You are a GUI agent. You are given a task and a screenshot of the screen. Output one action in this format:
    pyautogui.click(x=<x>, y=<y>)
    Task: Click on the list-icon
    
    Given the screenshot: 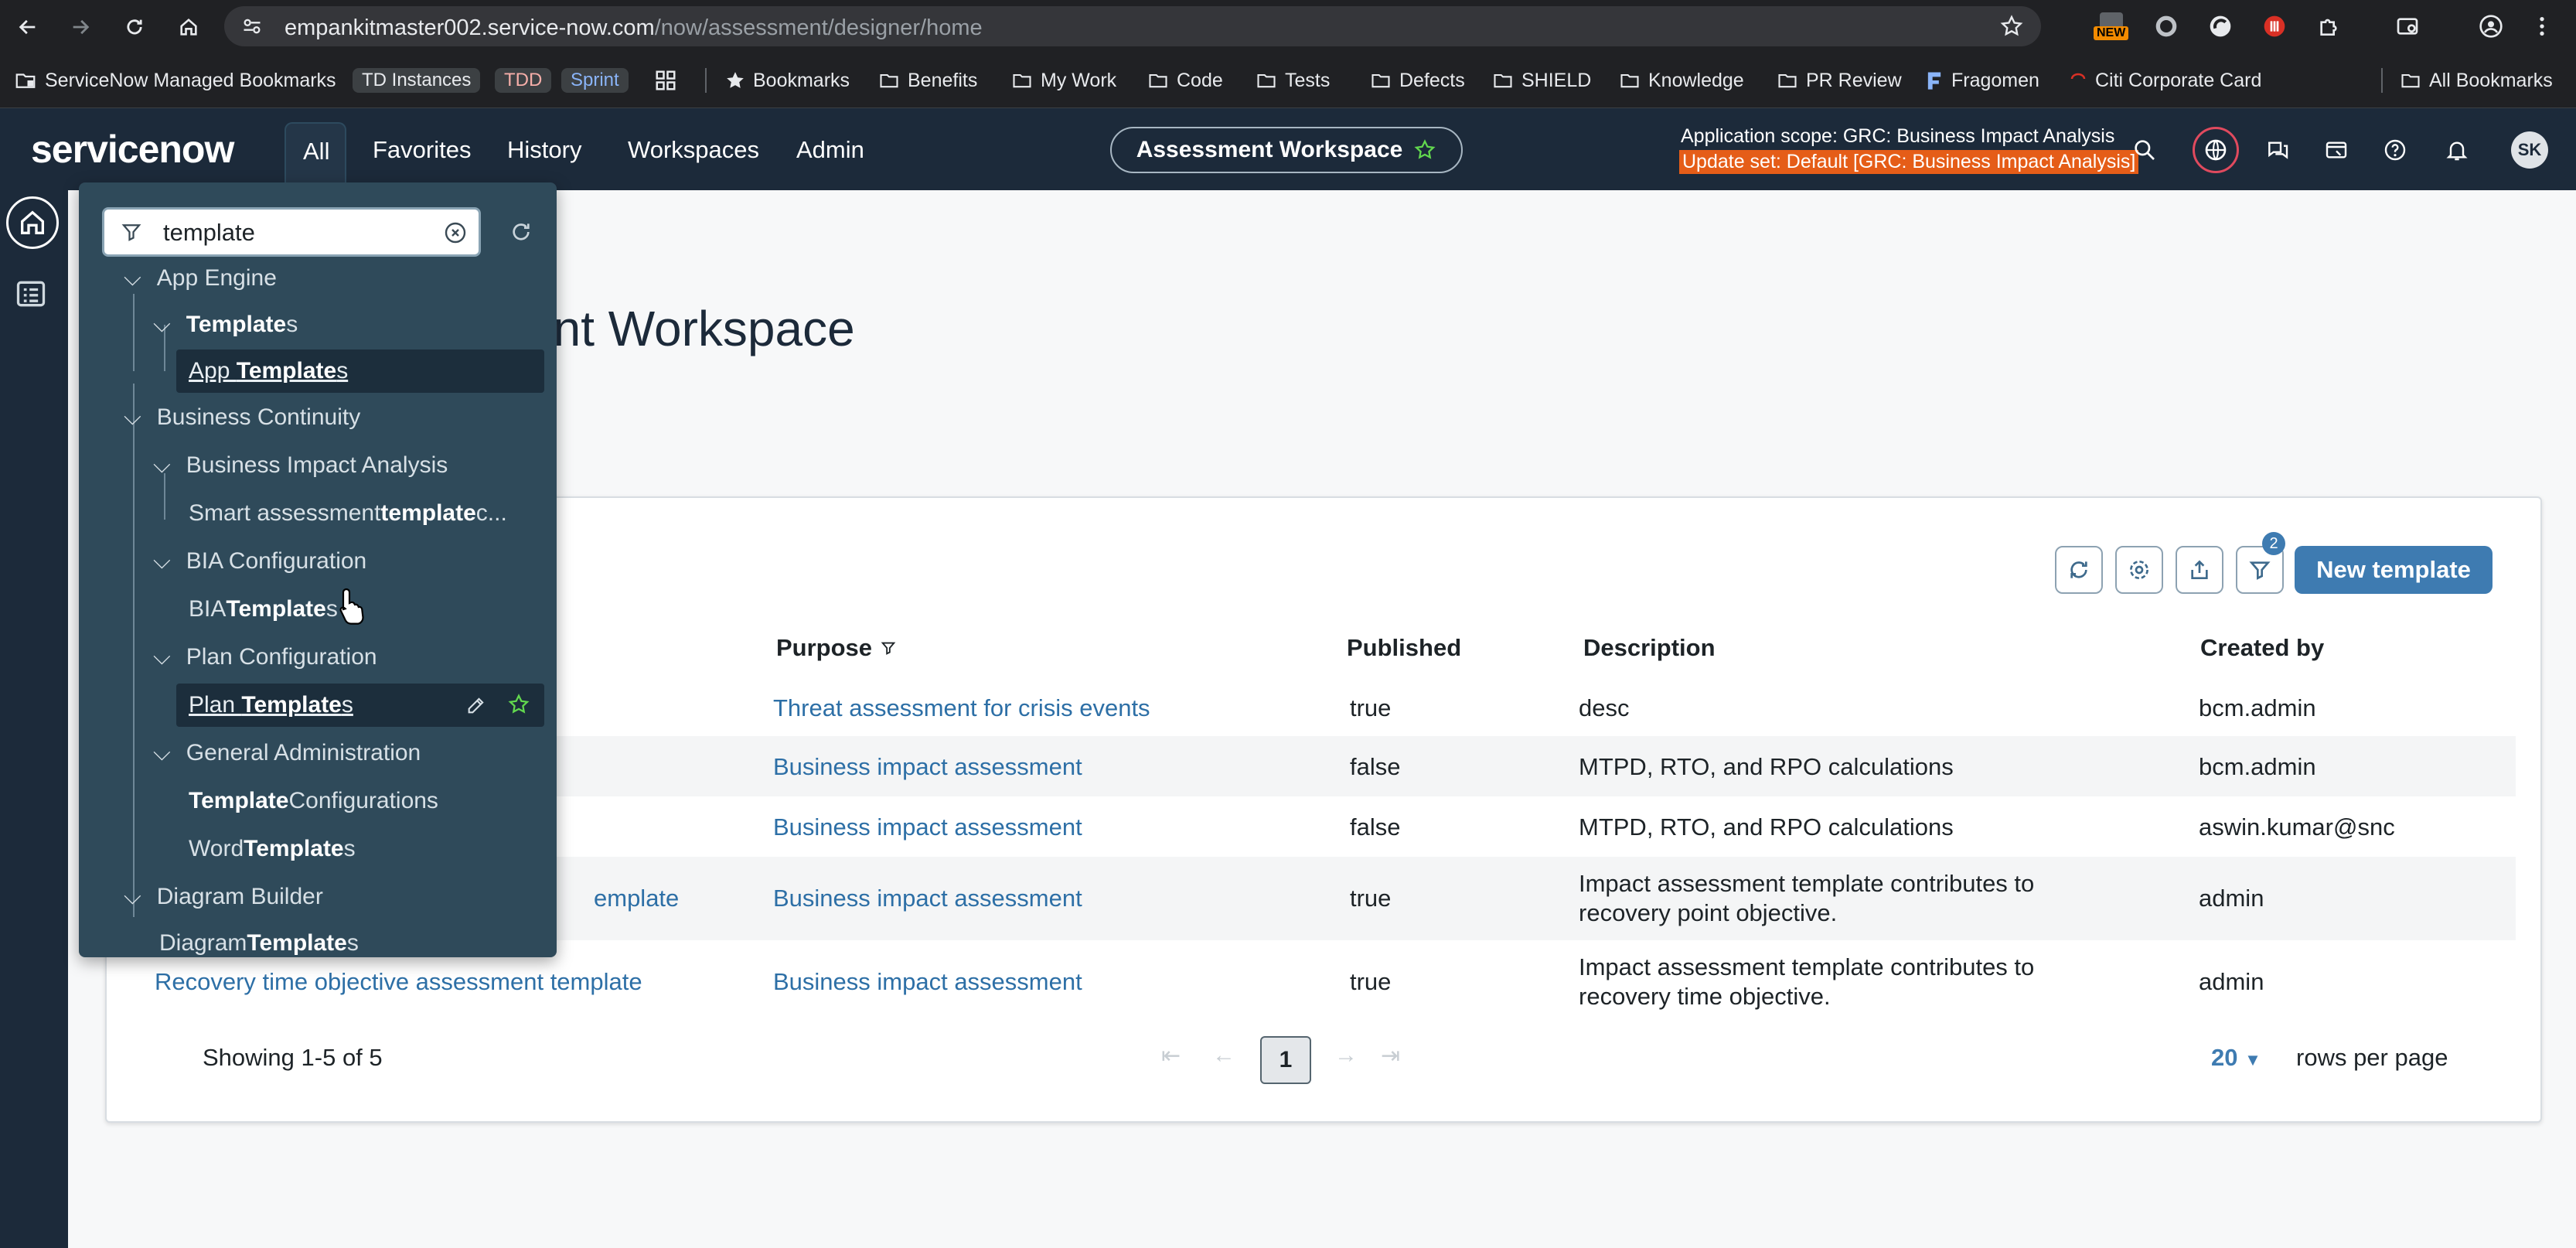 What is the action you would take?
    pyautogui.click(x=31, y=294)
    